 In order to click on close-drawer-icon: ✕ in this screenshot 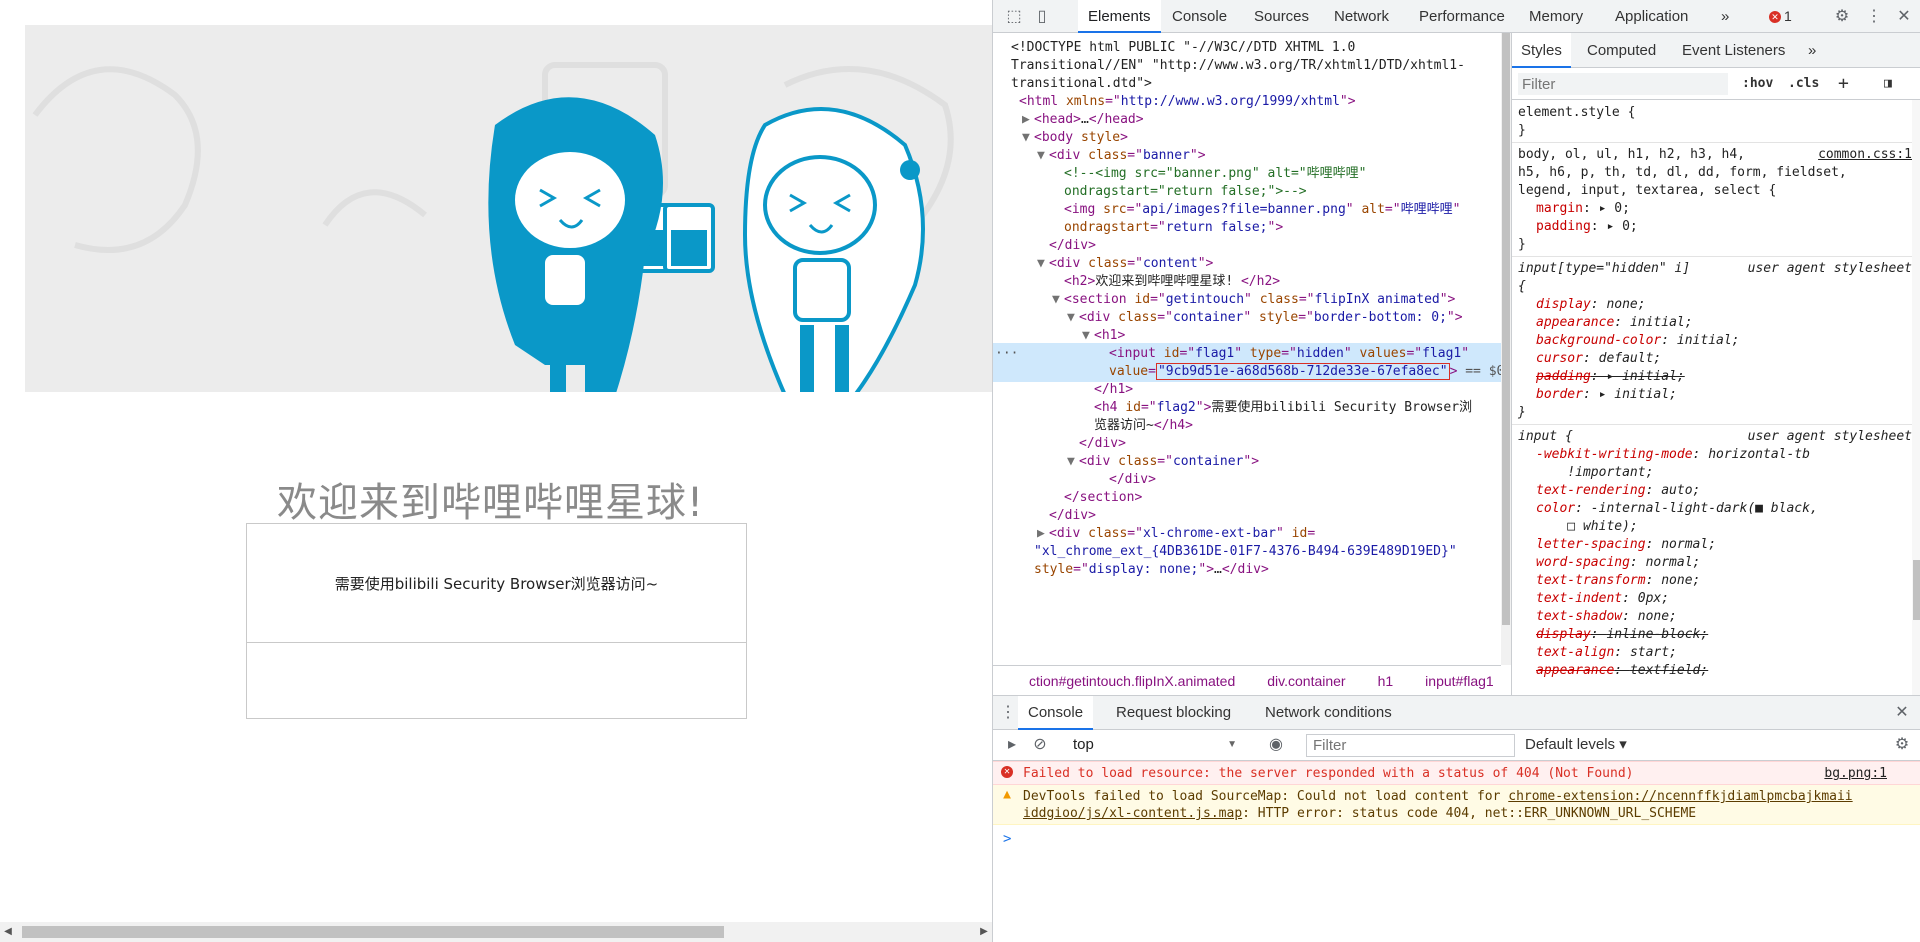, I will do `click(1902, 713)`.